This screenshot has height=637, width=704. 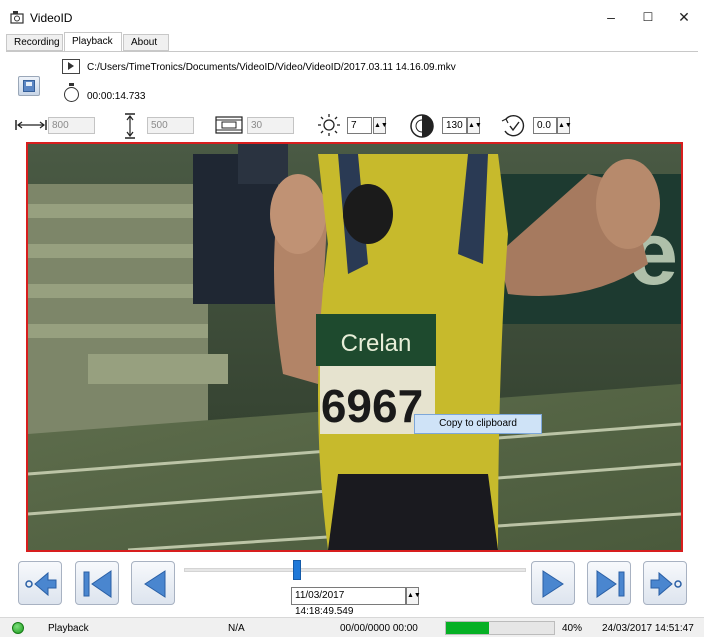 I want to click on brightness-input: 7, so click(x=359, y=125).